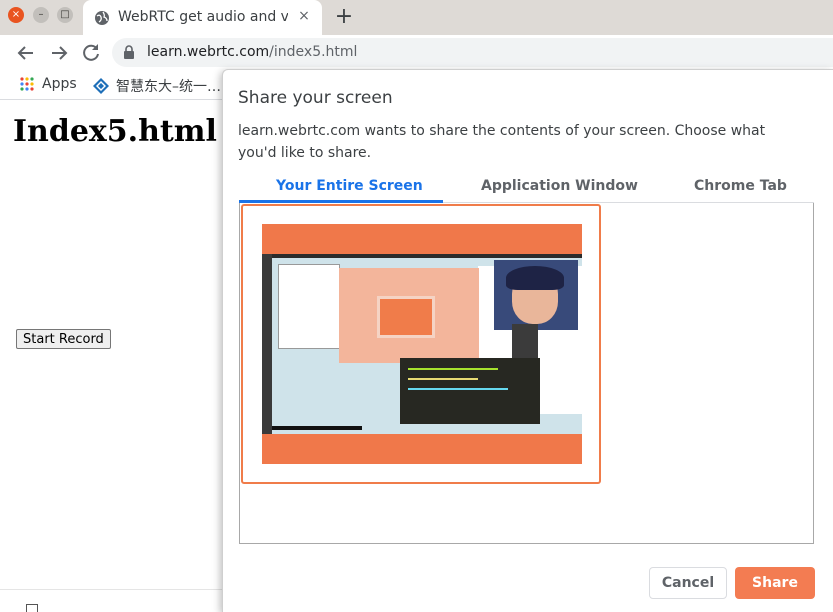 The width and height of the screenshot is (833, 612). Describe the element at coordinates (32, 608) in the screenshot. I see `page-corner-icon` at that location.